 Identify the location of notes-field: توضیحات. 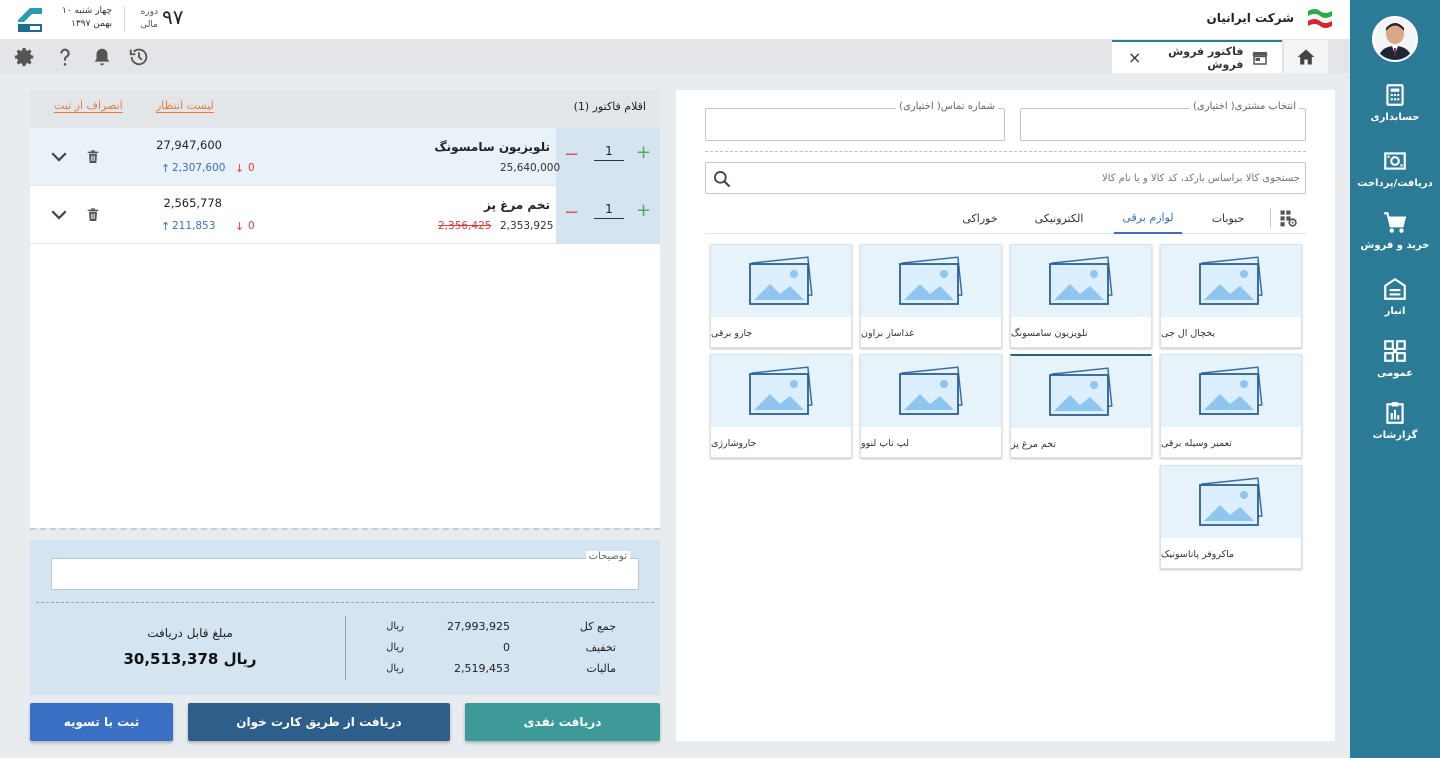
(345, 570).